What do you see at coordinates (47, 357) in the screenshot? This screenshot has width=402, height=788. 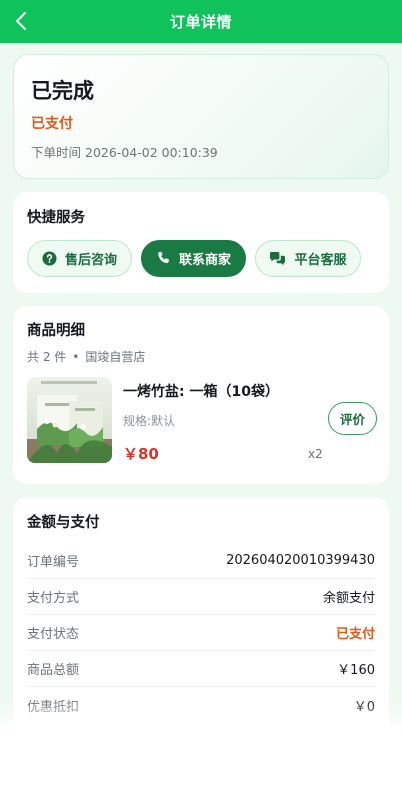 I see `goods-count: 共 2 件` at bounding box center [47, 357].